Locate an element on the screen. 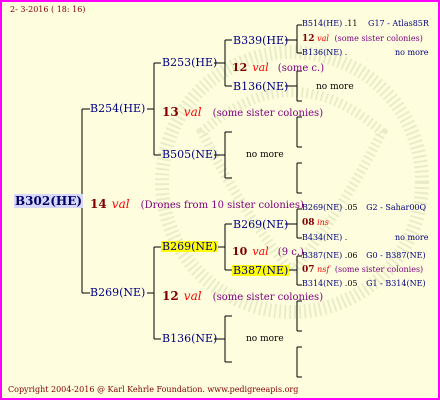 The width and height of the screenshot is (440, 400). gen3-c2-node: B387(NE) is located at coordinates (261, 270).